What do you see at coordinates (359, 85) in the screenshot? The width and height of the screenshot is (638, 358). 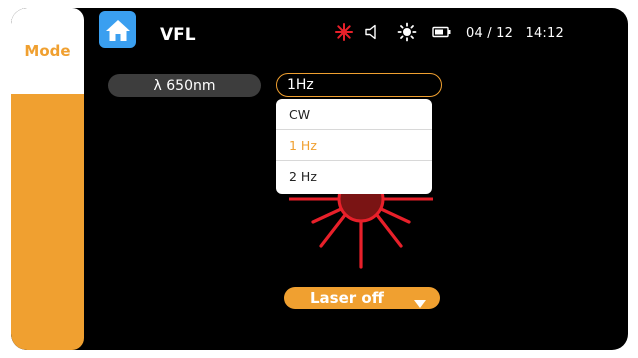 I see `frequency-select: 1Hz` at bounding box center [359, 85].